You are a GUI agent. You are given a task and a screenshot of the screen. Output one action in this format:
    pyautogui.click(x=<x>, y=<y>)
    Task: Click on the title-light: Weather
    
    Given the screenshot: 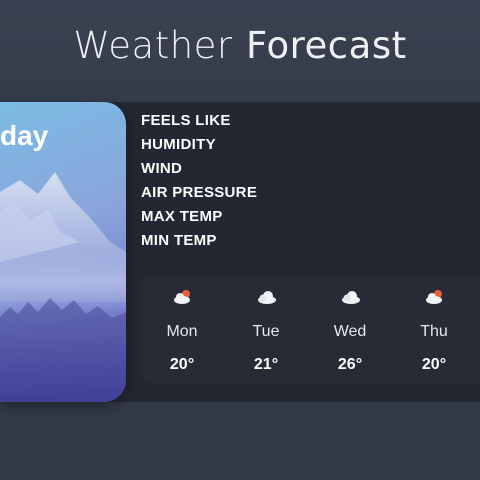 What is the action you would take?
    pyautogui.click(x=153, y=45)
    